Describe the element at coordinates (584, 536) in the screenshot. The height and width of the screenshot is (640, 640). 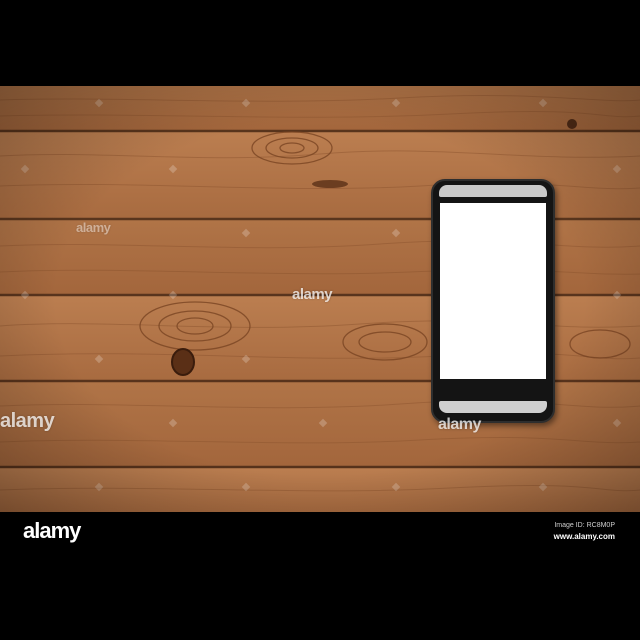
I see `site-url-label: www.alamy.com` at that location.